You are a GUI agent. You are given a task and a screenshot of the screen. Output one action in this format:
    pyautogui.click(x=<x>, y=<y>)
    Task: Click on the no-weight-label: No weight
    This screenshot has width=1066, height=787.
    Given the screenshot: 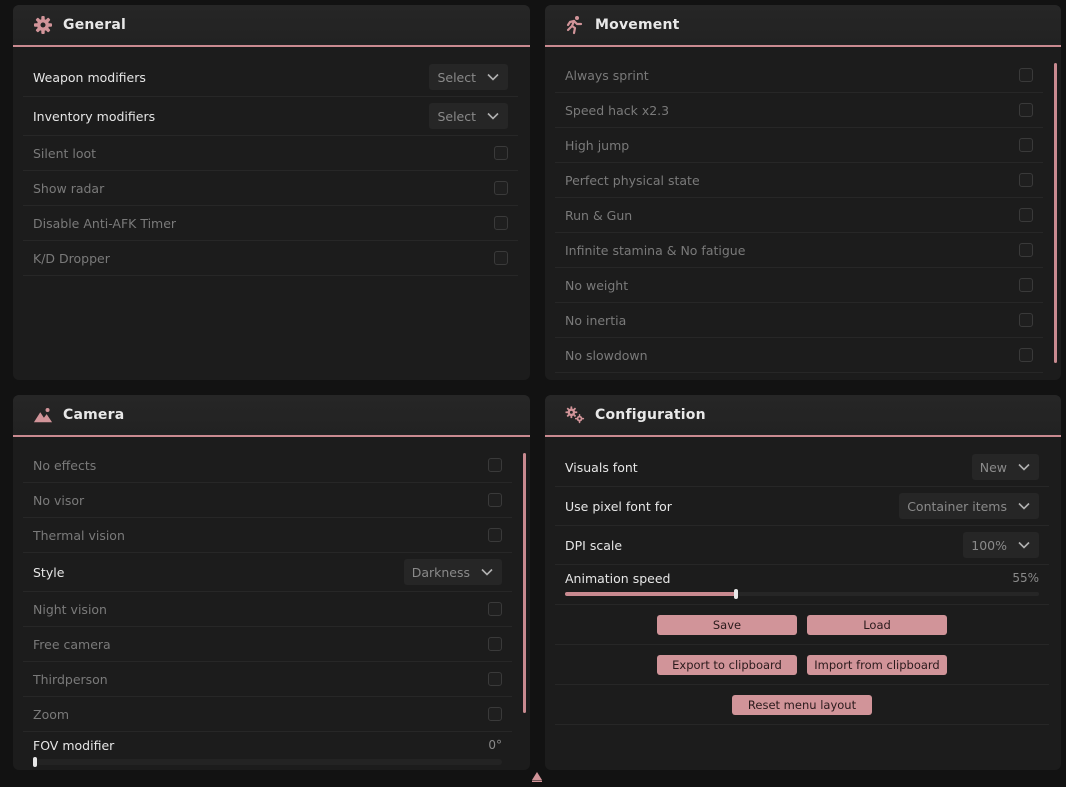 What is the action you would take?
    pyautogui.click(x=597, y=285)
    